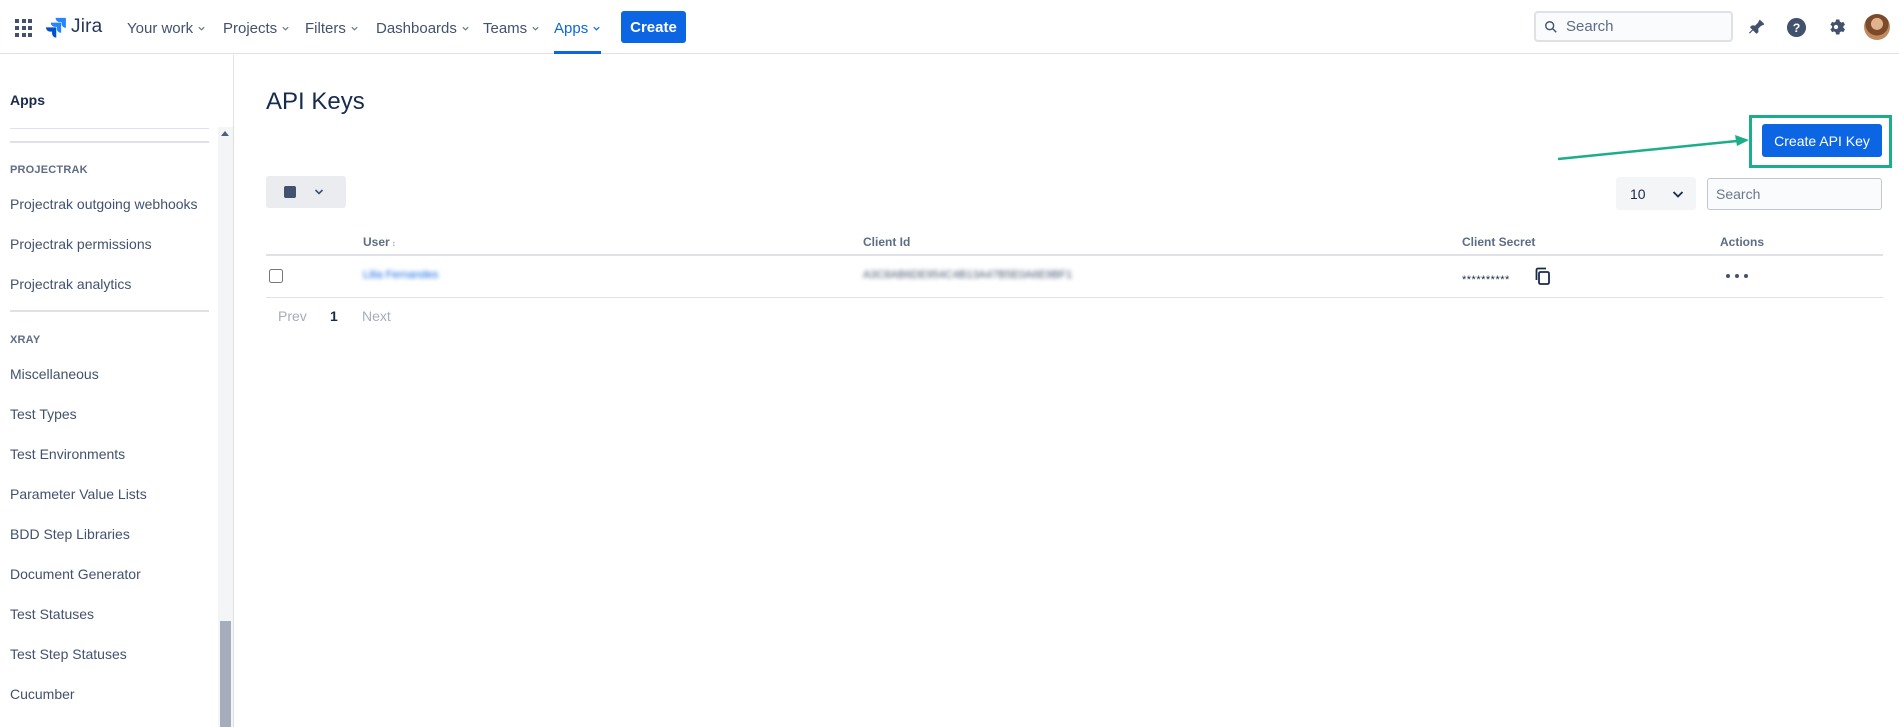 This screenshot has height=727, width=1899. What do you see at coordinates (1551, 26) in the screenshot?
I see `search-icon` at bounding box center [1551, 26].